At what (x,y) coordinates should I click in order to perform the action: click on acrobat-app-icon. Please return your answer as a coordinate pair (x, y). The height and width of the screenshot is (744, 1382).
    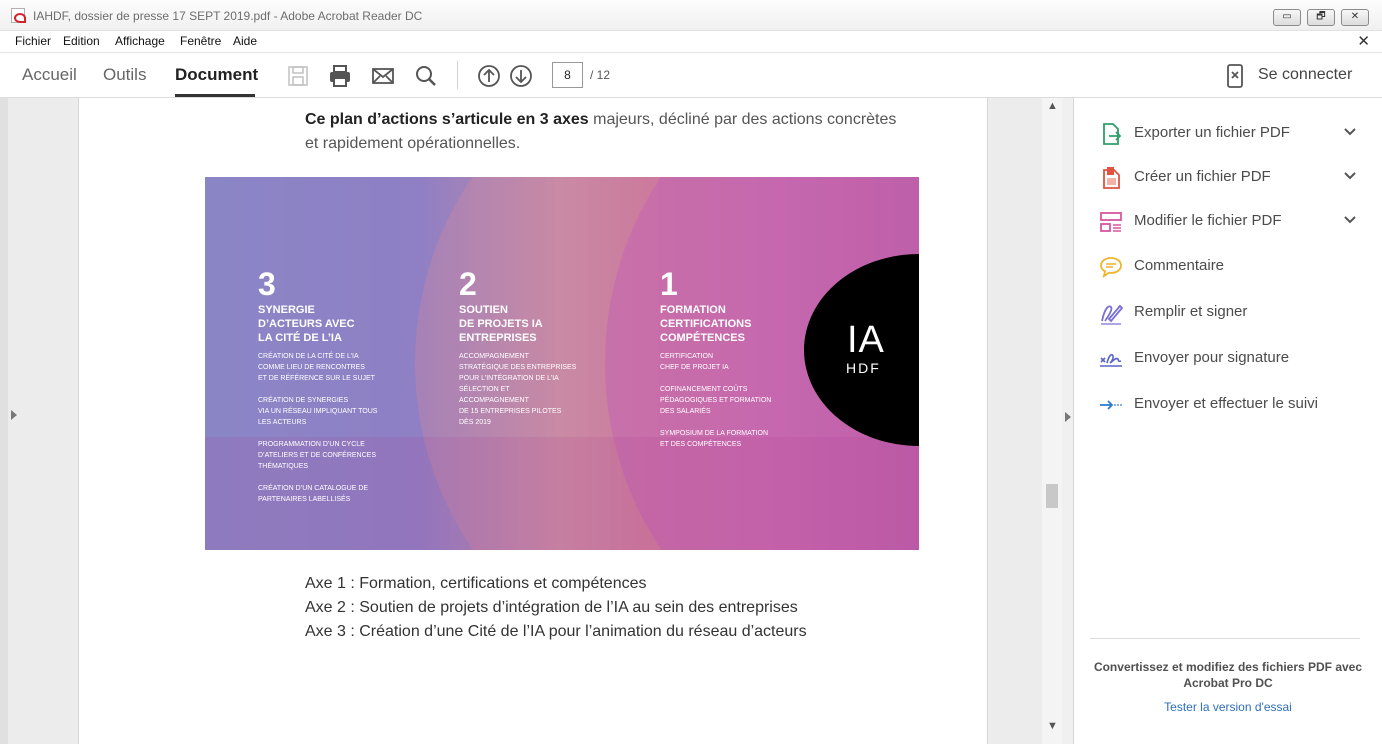
    Looking at the image, I should click on (18, 15).